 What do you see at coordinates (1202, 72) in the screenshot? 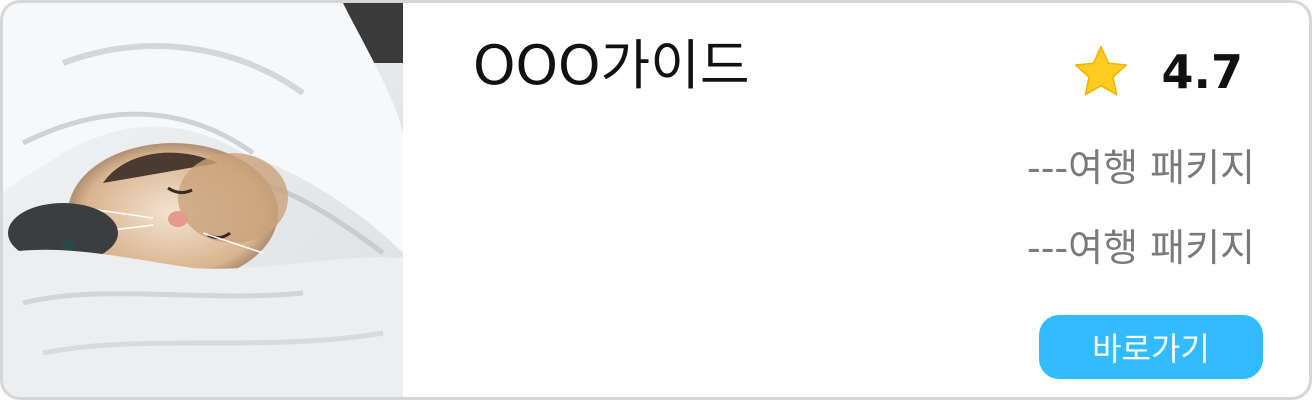
I see `rating-value: 4.7` at bounding box center [1202, 72].